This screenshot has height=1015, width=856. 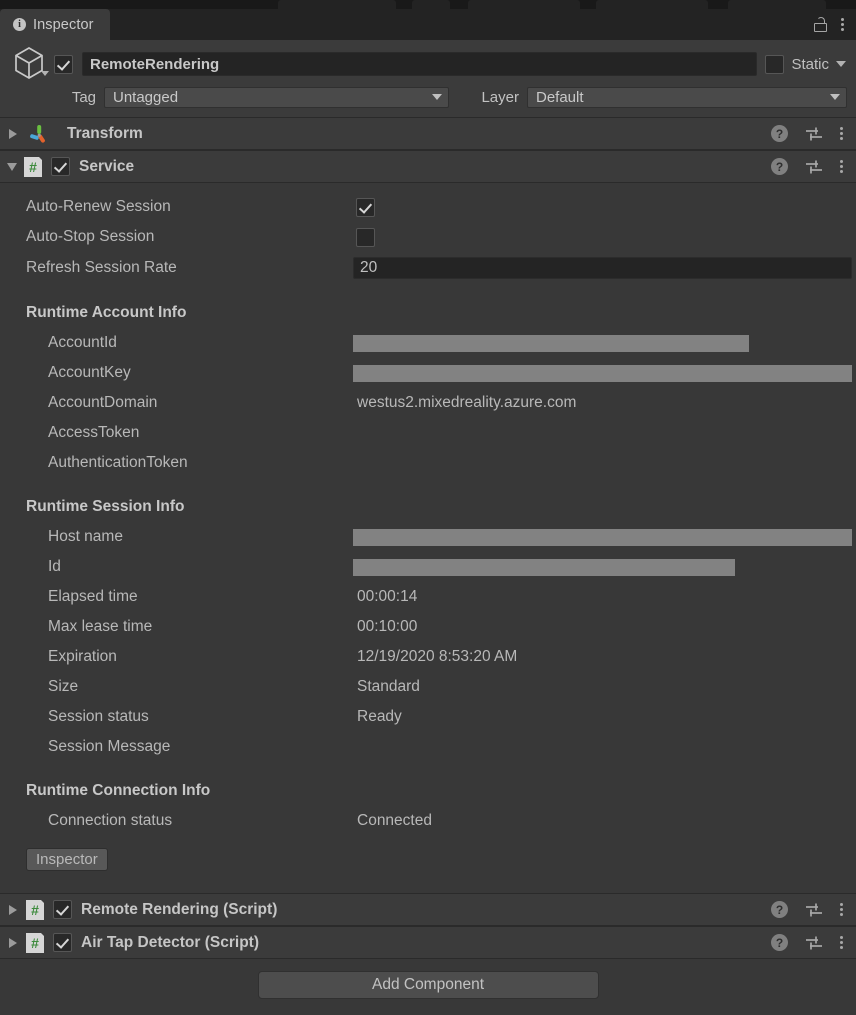 What do you see at coordinates (60, 166) in the screenshot?
I see `service-enabled-checkbox` at bounding box center [60, 166].